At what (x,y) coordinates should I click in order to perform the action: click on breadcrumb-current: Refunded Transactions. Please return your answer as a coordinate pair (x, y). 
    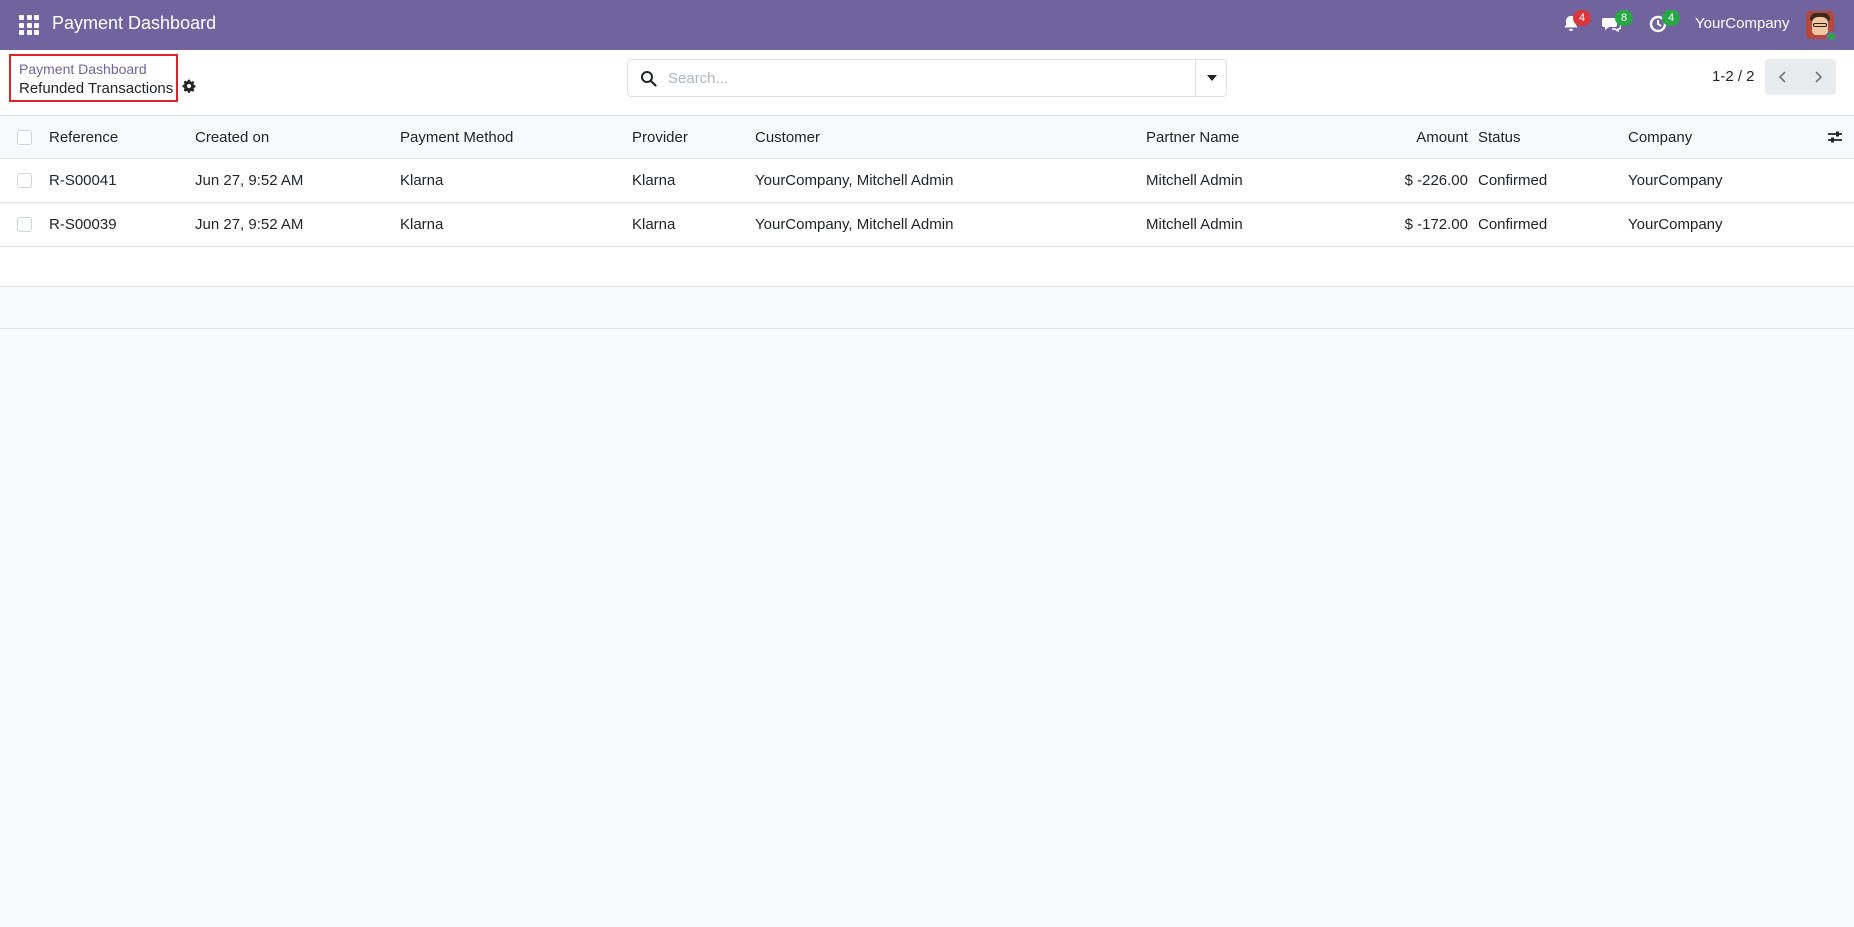
    Looking at the image, I should click on (96, 88).